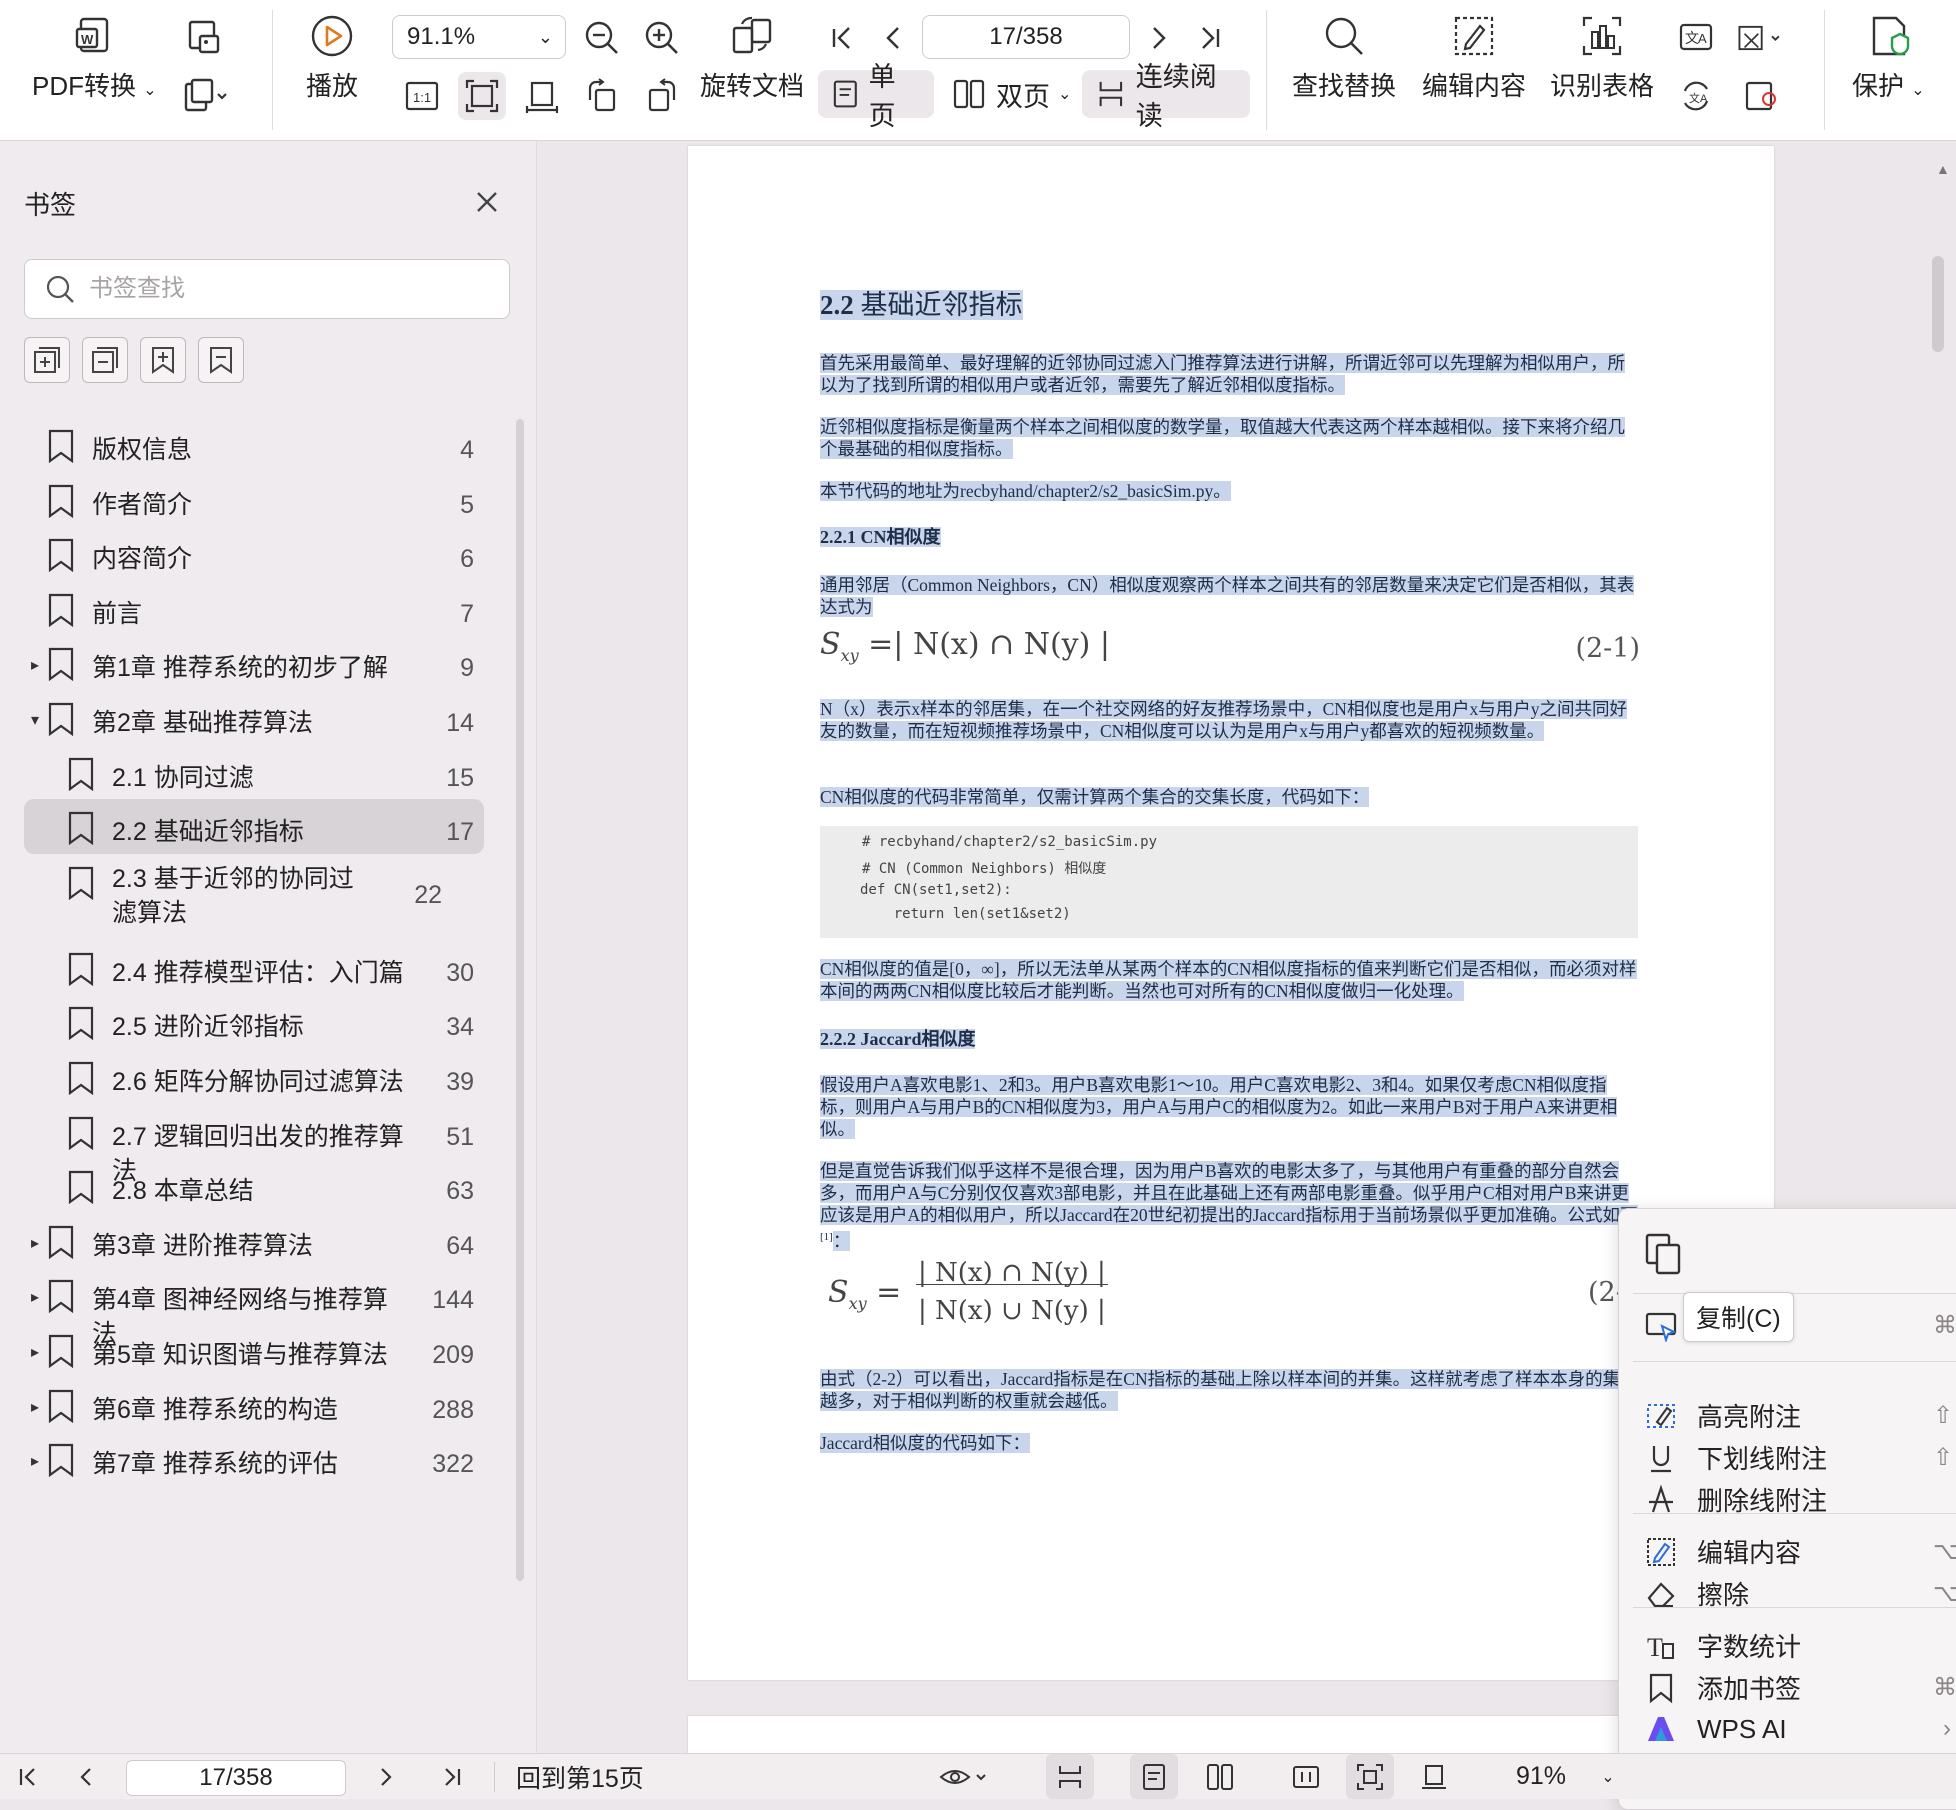 The height and width of the screenshot is (1810, 1956). Describe the element at coordinates (1474, 57) in the screenshot. I see `edit-content-button: 编辑内容` at that location.